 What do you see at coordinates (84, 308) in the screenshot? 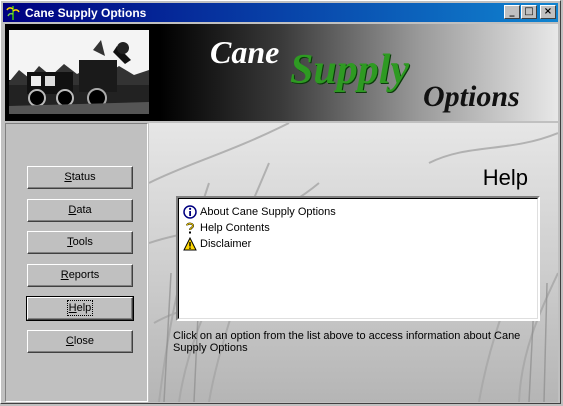
I see `help-label-rest: elp` at bounding box center [84, 308].